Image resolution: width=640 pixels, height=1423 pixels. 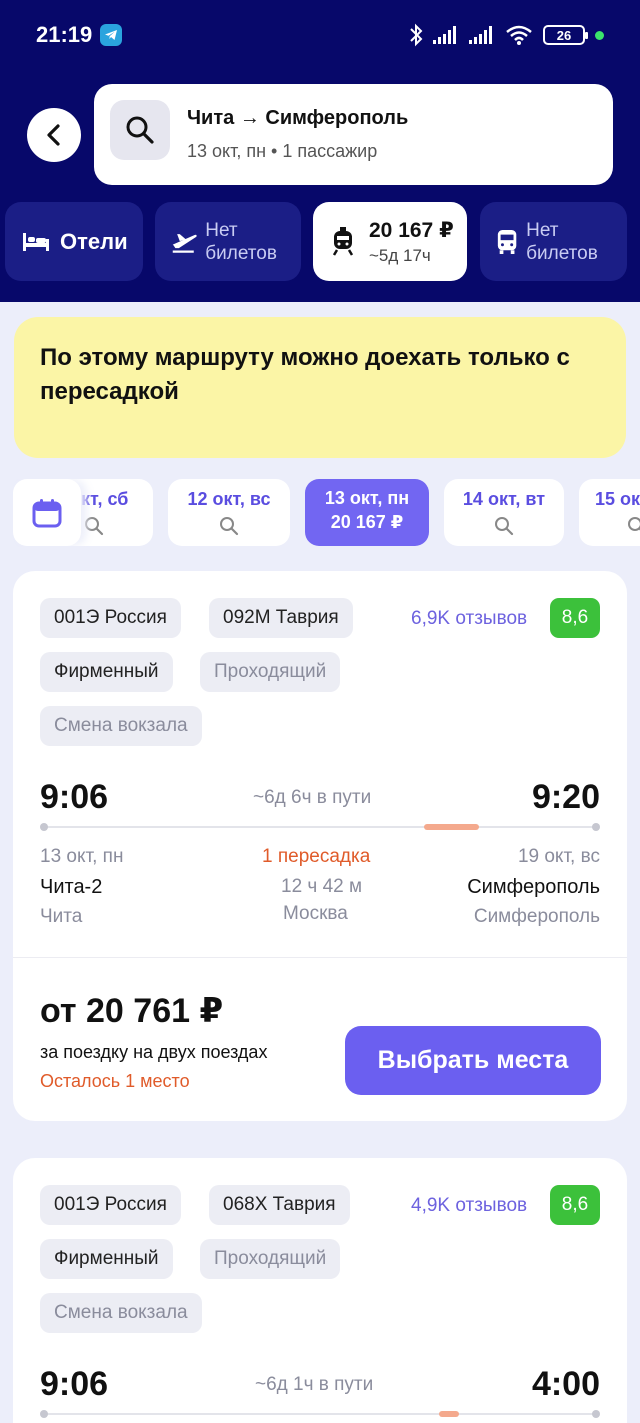 I want to click on status-bar: 21:19 26, so click(x=320, y=35).